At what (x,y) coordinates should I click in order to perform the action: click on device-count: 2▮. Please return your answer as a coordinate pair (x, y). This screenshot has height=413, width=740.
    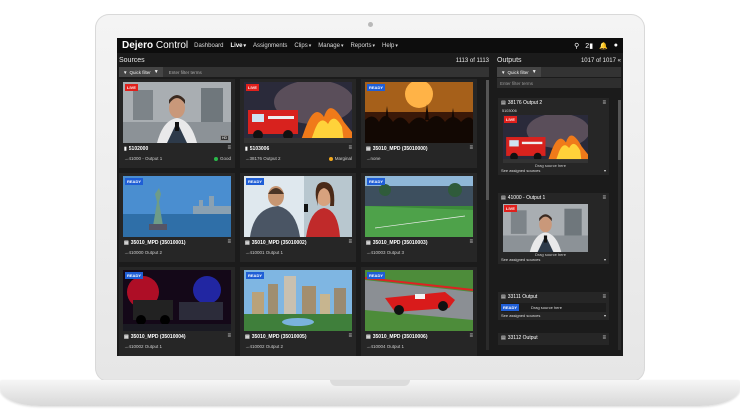
    Looking at the image, I should click on (589, 46).